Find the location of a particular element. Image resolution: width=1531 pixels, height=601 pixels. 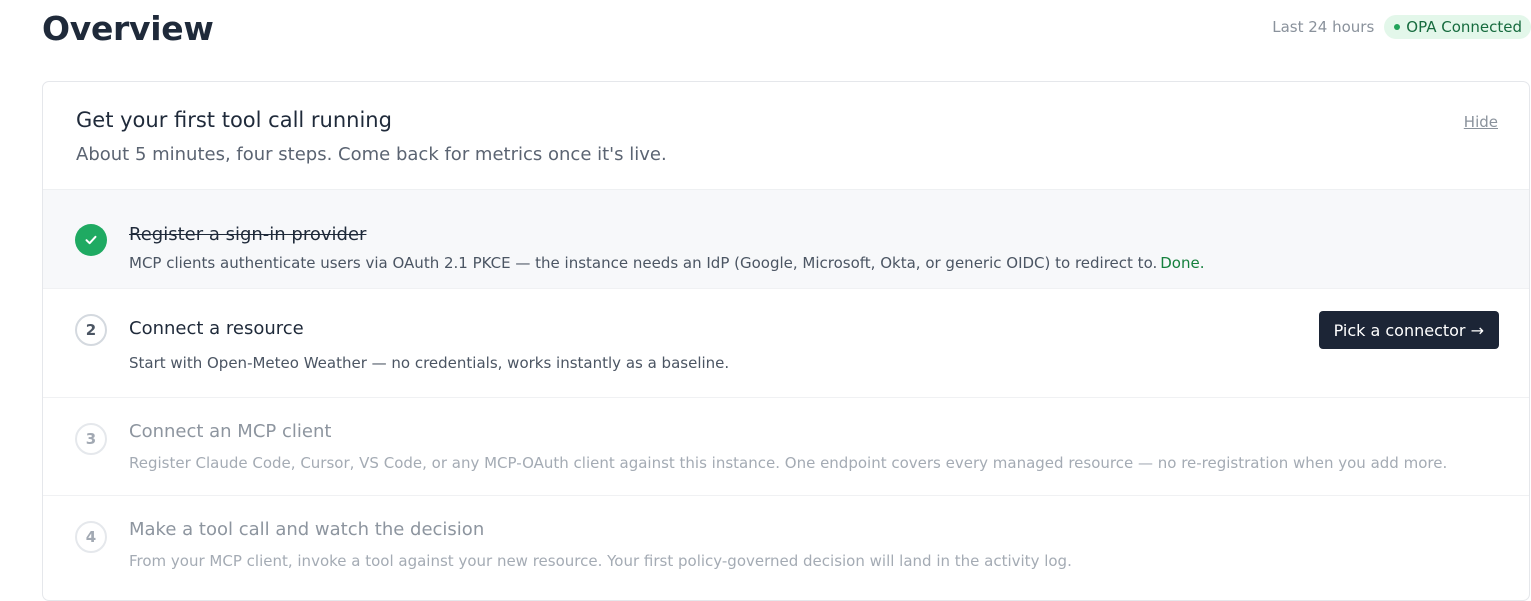

step-3-number: 3 is located at coordinates (91, 439).